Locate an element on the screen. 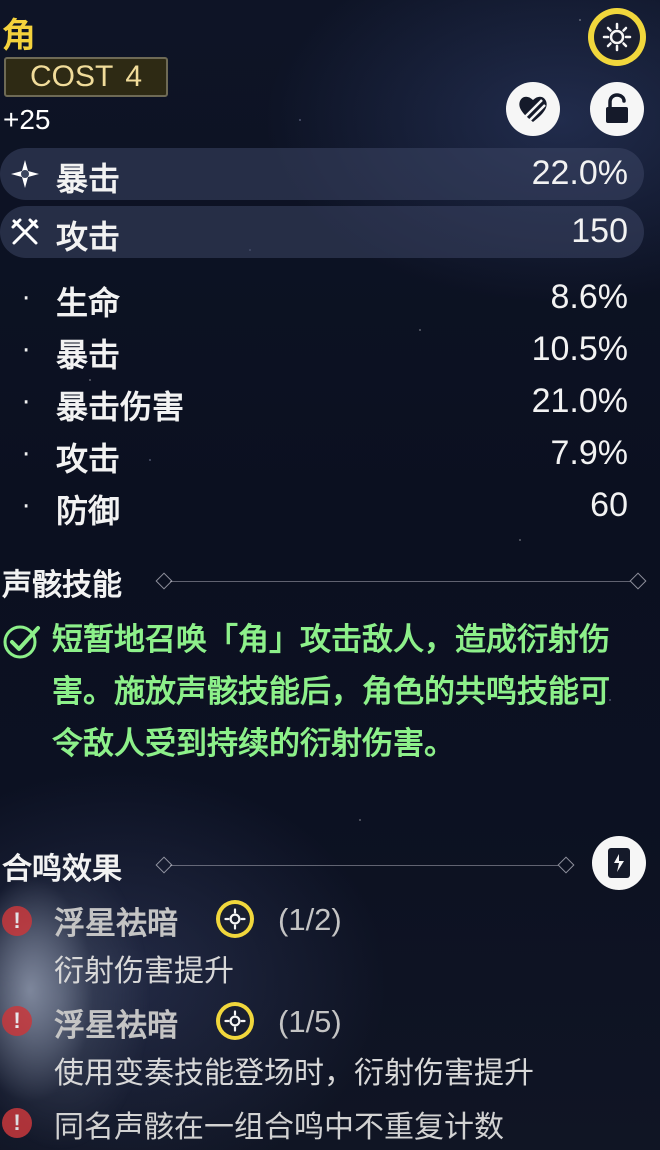 The width and height of the screenshot is (660, 1150). sonata-detail-button is located at coordinates (619, 863).